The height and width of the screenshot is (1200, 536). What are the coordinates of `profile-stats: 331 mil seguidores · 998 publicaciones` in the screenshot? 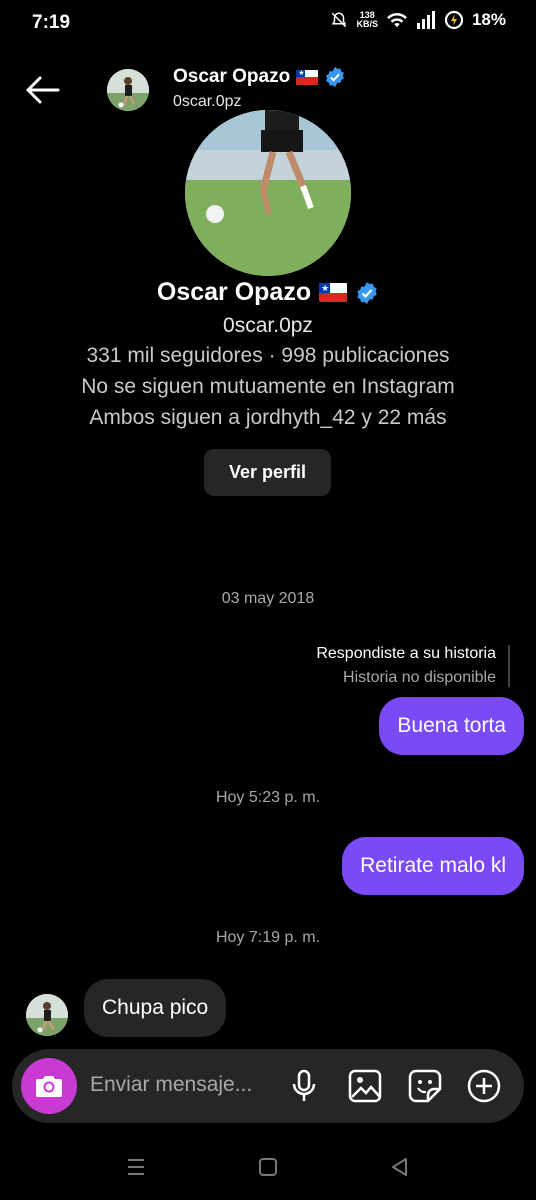 It's located at (268, 355).